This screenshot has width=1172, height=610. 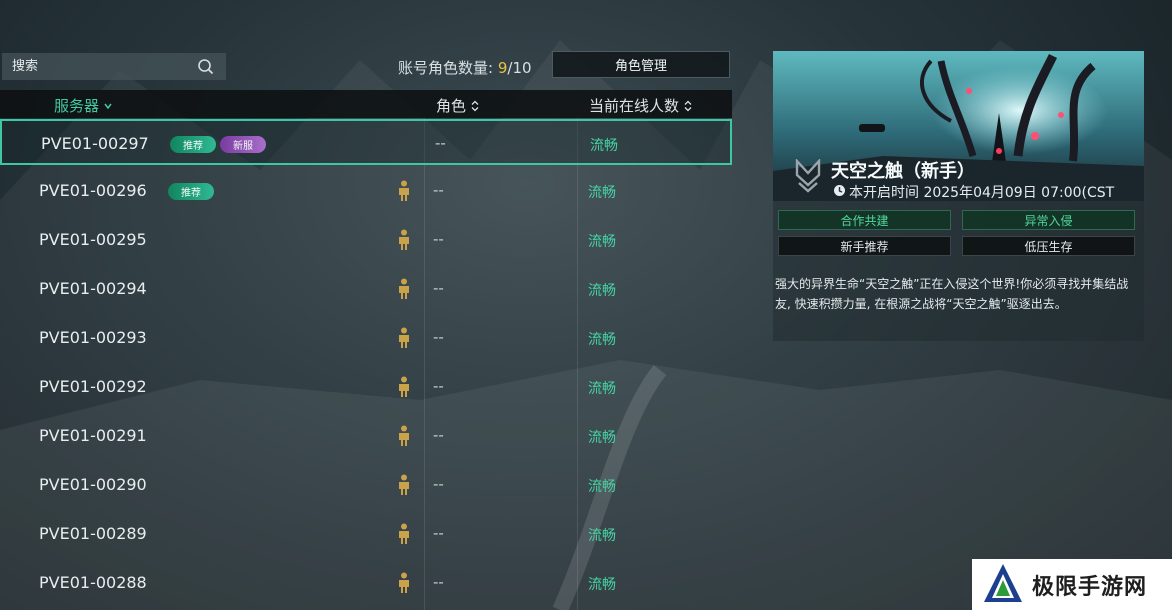 I want to click on server-tags: 推荐, so click(x=191, y=191).